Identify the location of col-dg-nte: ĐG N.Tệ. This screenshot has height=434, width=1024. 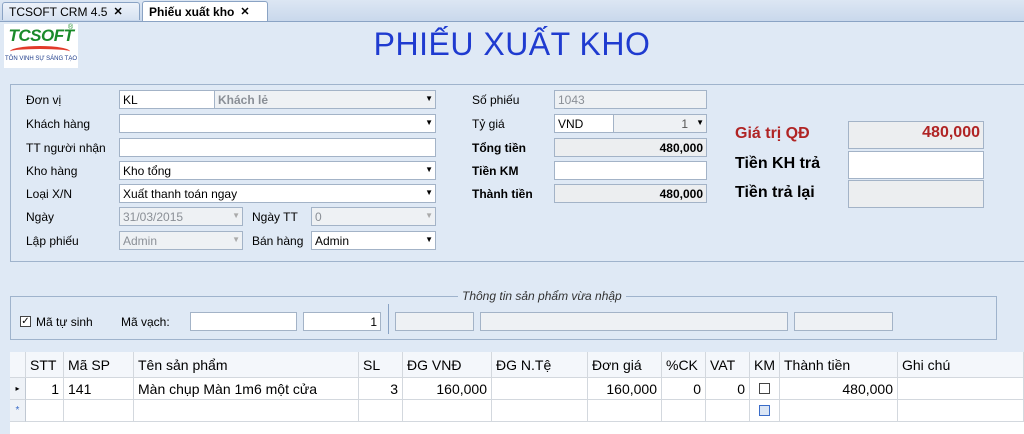
(540, 365).